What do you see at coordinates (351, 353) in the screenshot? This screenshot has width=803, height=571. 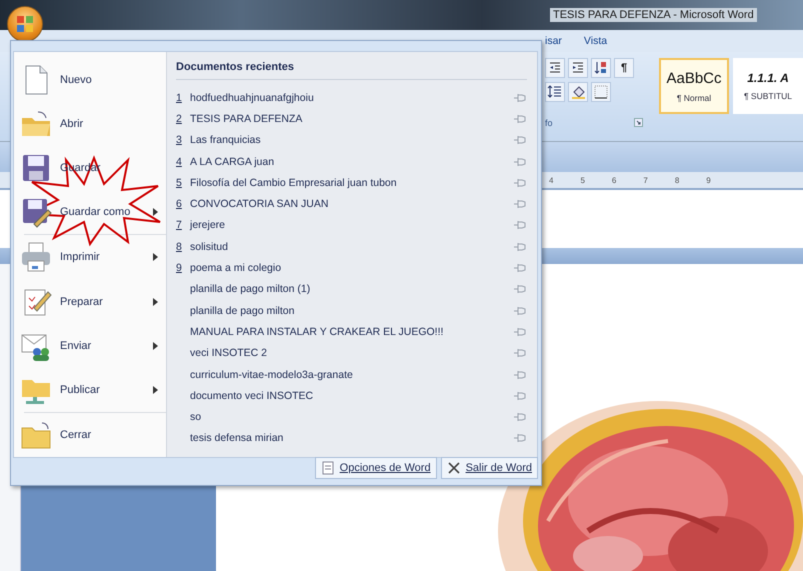 I see `recent-document: veci INSOTEC 2` at bounding box center [351, 353].